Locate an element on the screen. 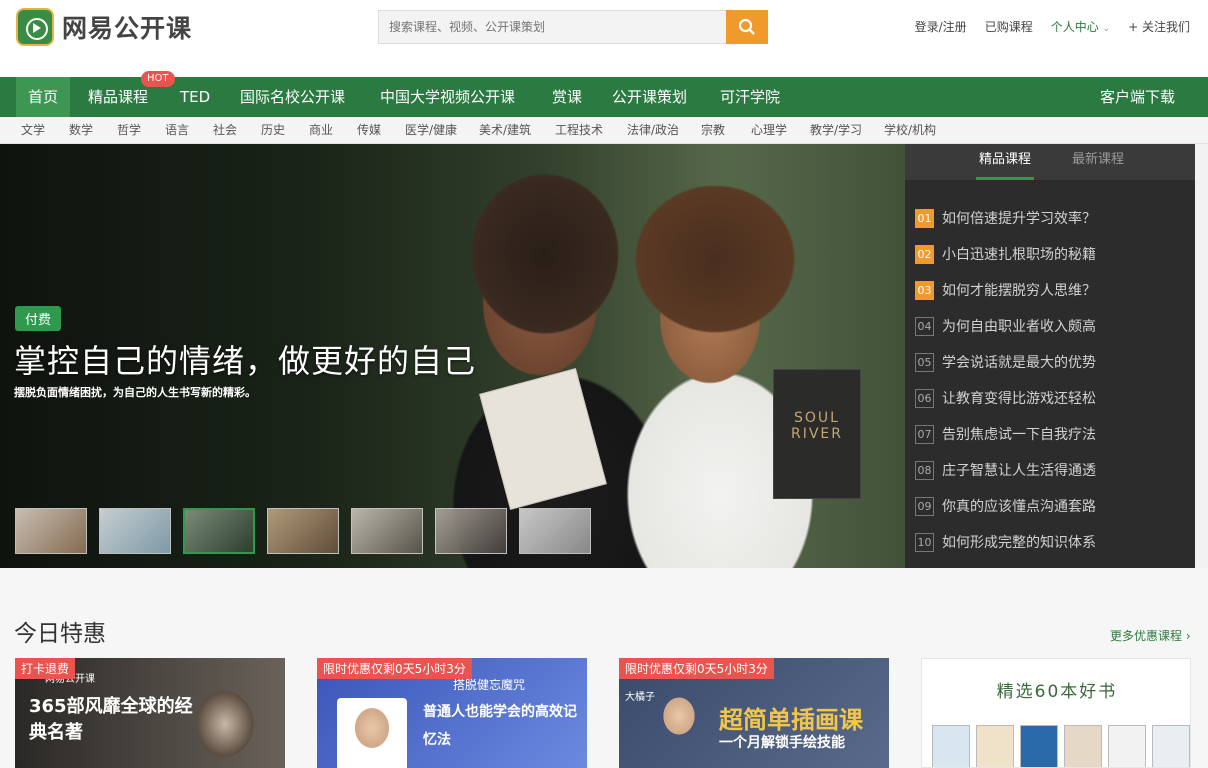 This screenshot has width=1208, height=768. ranking-item: 10 如何形成完整的知识体系 is located at coordinates (1050, 542).